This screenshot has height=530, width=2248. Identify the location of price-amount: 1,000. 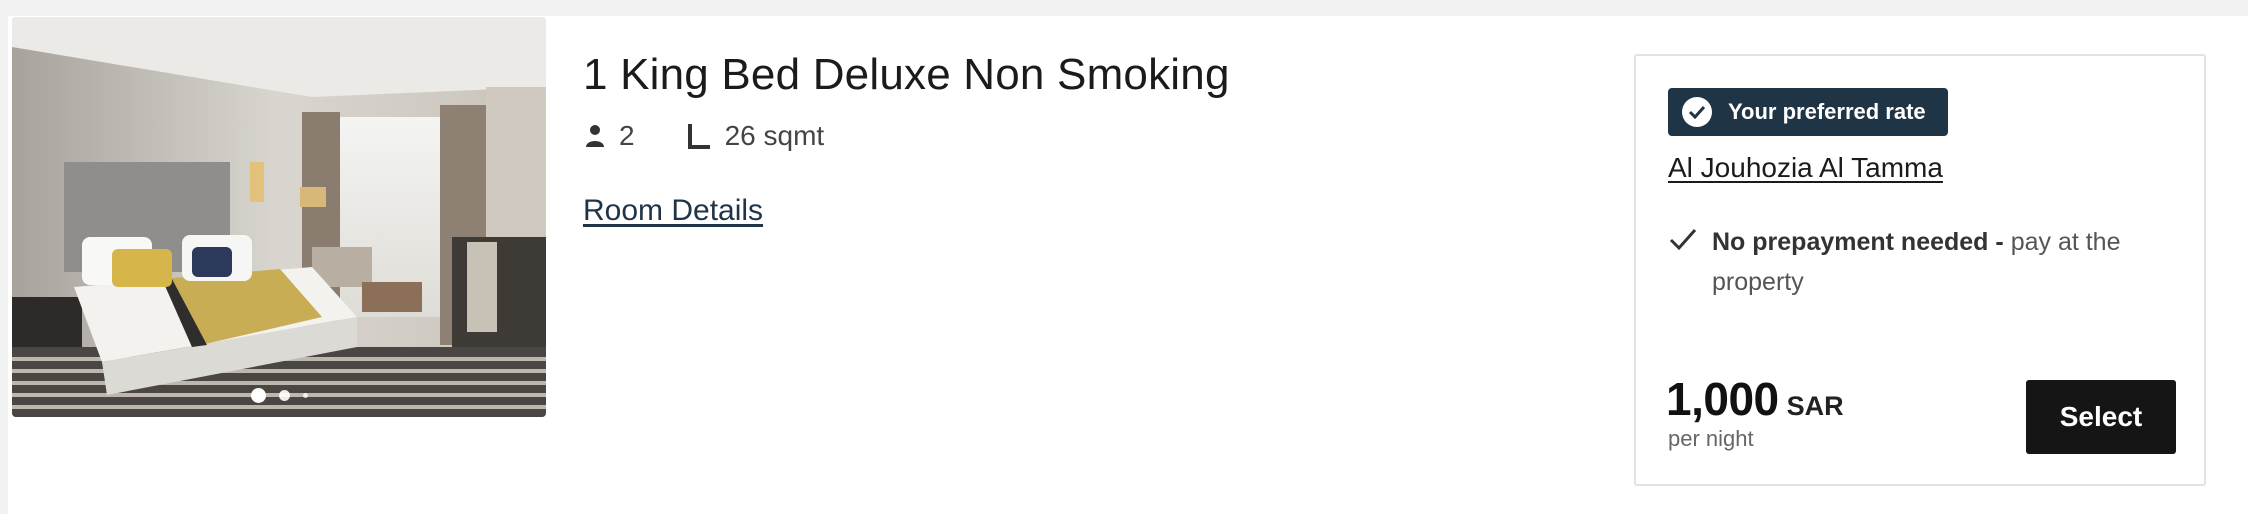
(1722, 399).